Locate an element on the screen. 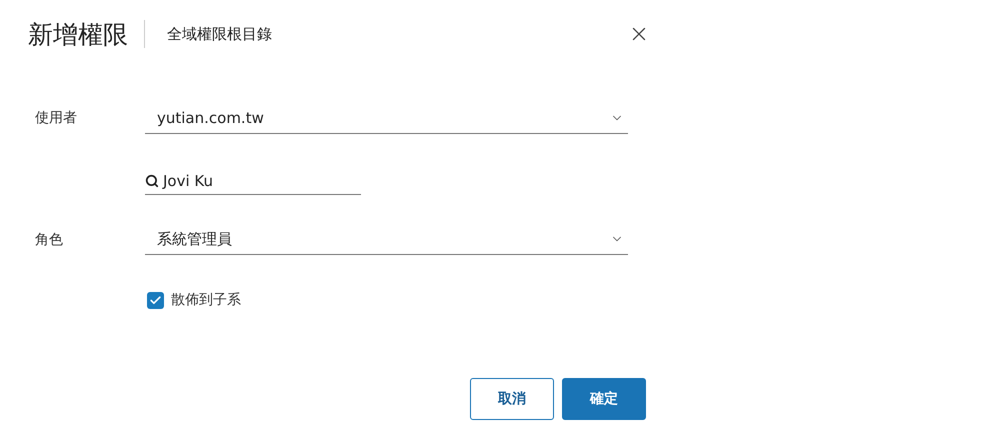 This screenshot has height=433, width=1000. checkbox-label: 散佈到子系 is located at coordinates (206, 300).